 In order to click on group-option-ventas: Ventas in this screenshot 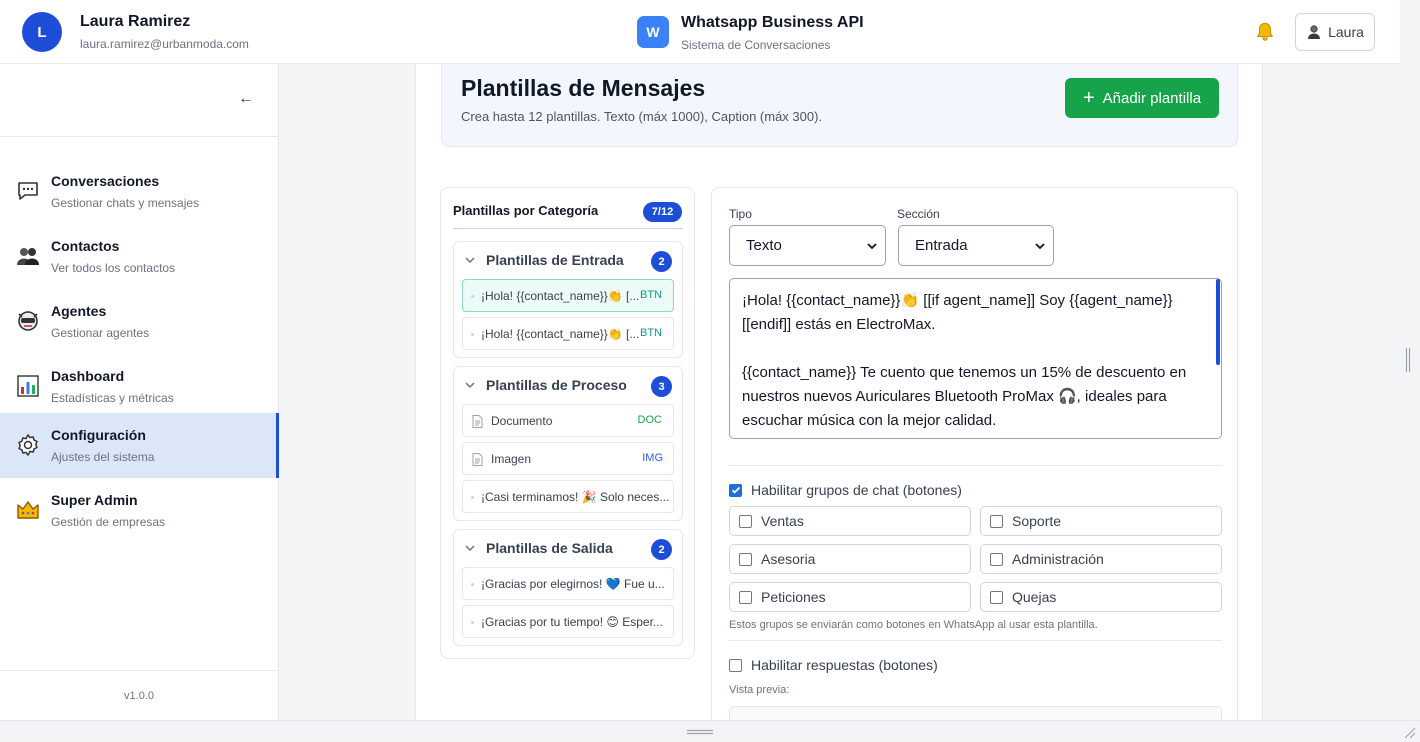, I will do `click(850, 521)`.